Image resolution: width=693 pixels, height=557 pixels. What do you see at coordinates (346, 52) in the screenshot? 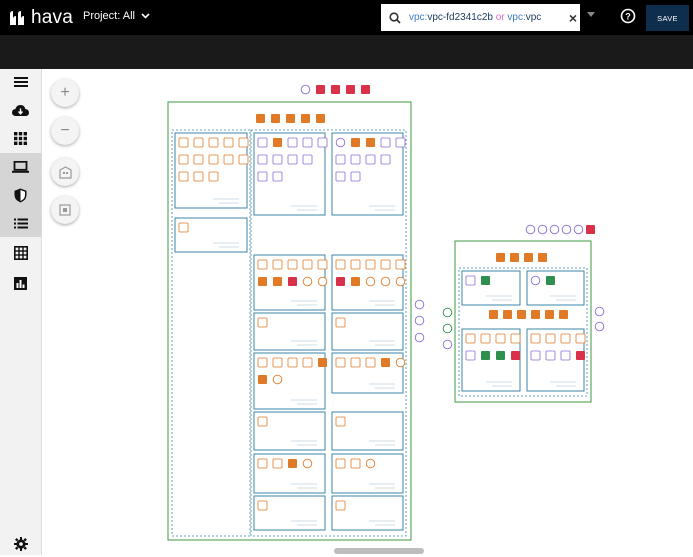
I see `sub-toolbar` at bounding box center [346, 52].